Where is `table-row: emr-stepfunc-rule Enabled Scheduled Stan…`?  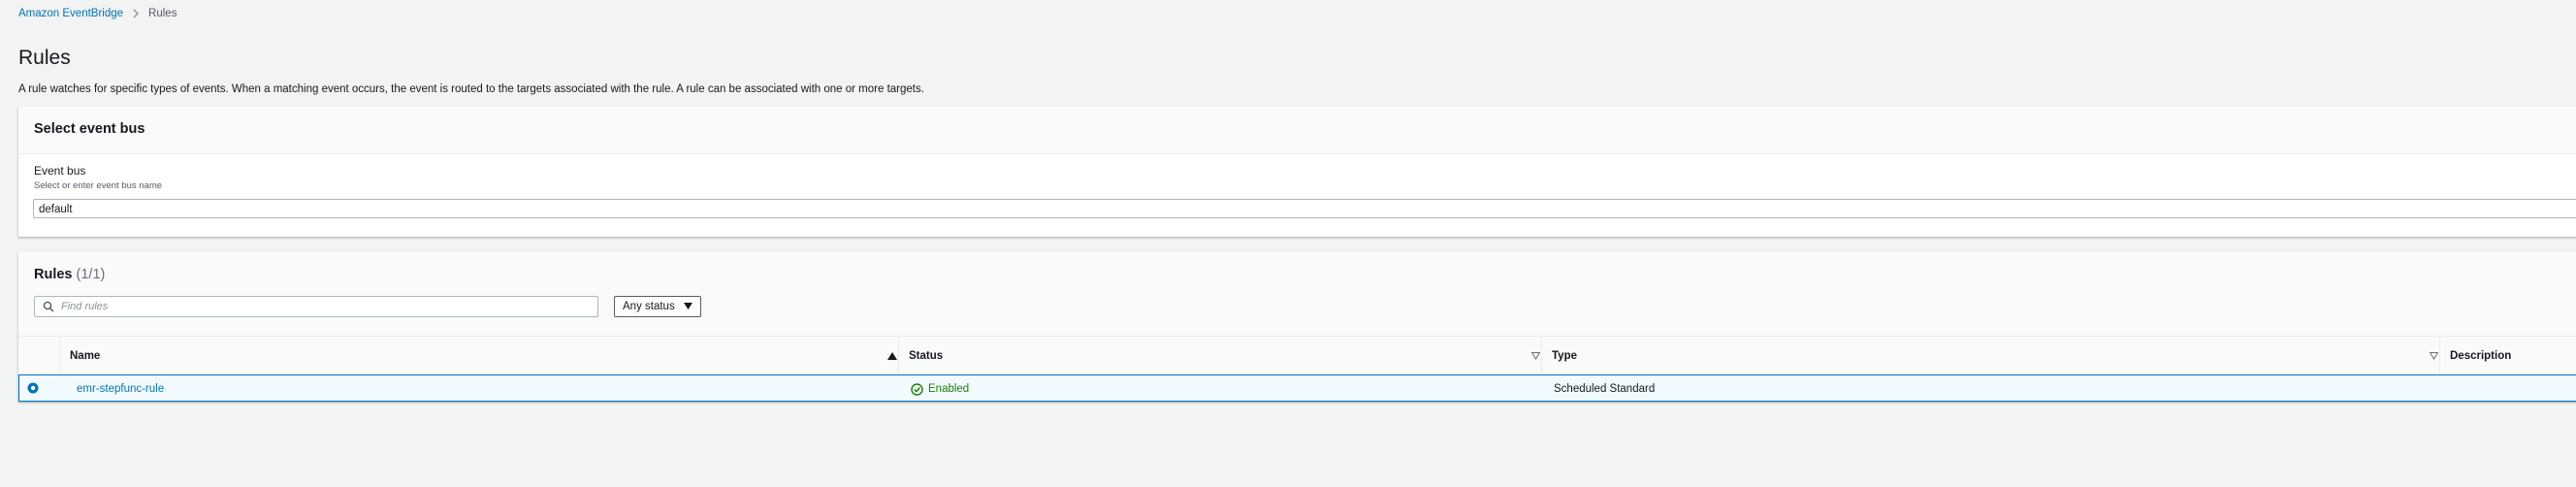
table-row: emr-stepfunc-rule Enabled Scheduled Stan… is located at coordinates (1297, 388).